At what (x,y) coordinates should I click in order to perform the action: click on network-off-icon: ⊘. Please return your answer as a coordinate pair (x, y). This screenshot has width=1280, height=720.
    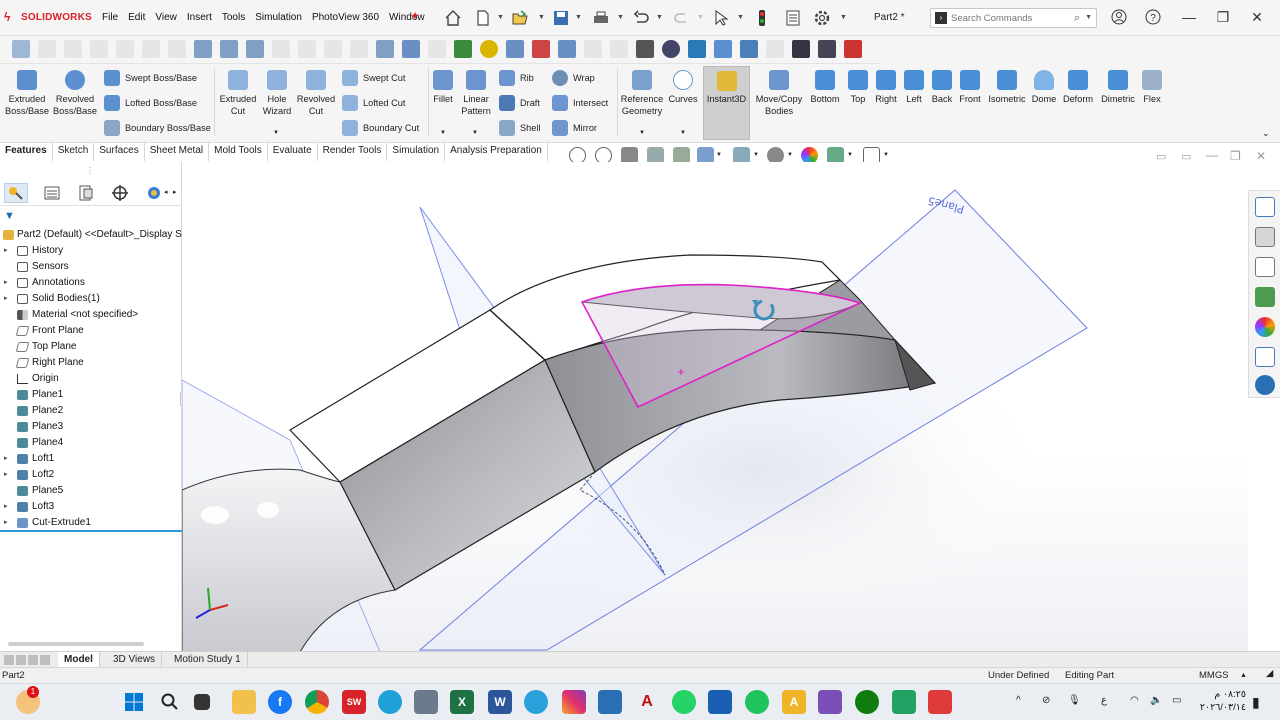
    Looking at the image, I should click on (1046, 700).